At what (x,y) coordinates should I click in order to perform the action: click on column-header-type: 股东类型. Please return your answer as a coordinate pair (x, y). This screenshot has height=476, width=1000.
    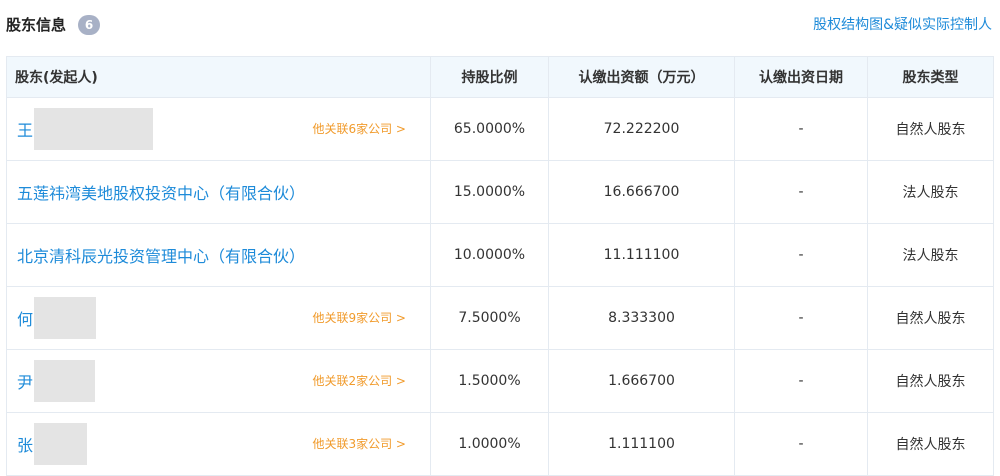
    Looking at the image, I should click on (930, 77).